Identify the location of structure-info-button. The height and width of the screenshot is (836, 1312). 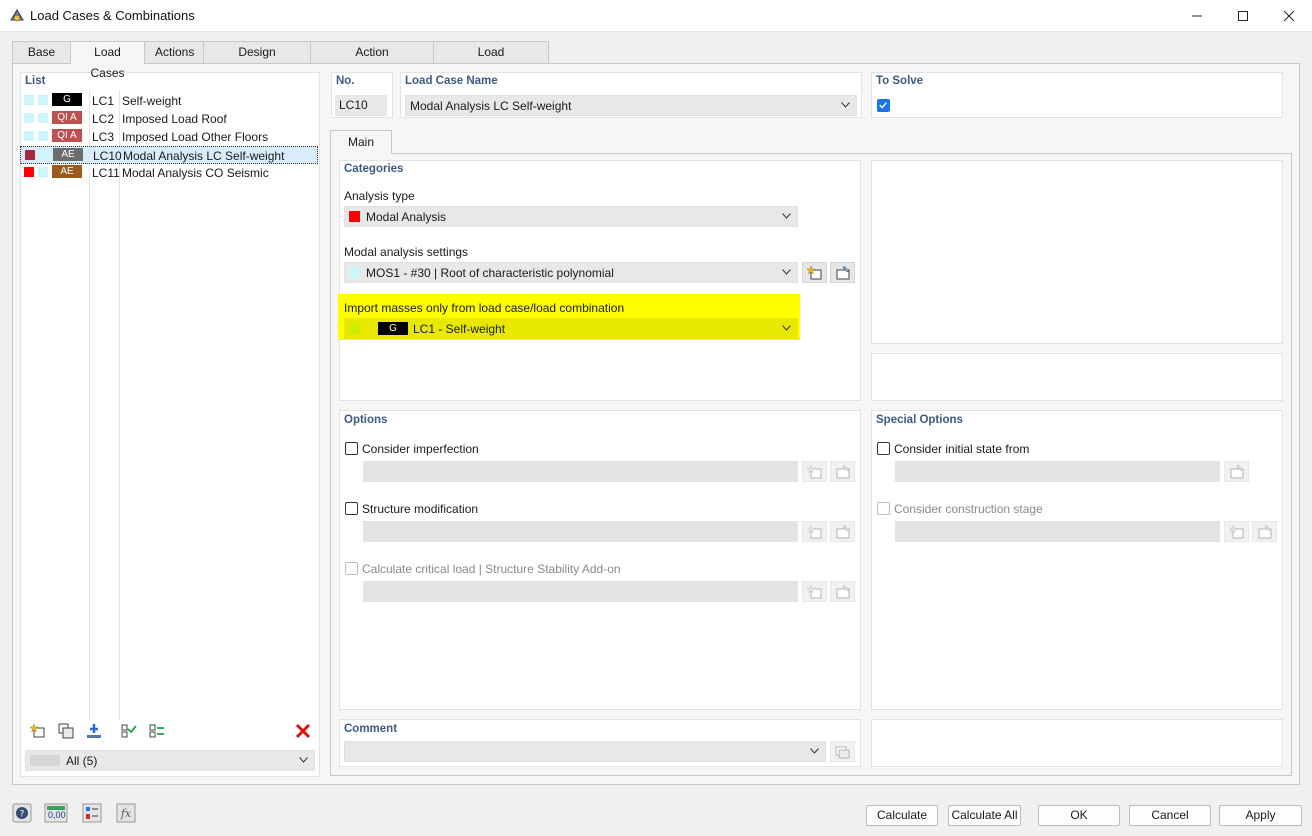
(92, 813).